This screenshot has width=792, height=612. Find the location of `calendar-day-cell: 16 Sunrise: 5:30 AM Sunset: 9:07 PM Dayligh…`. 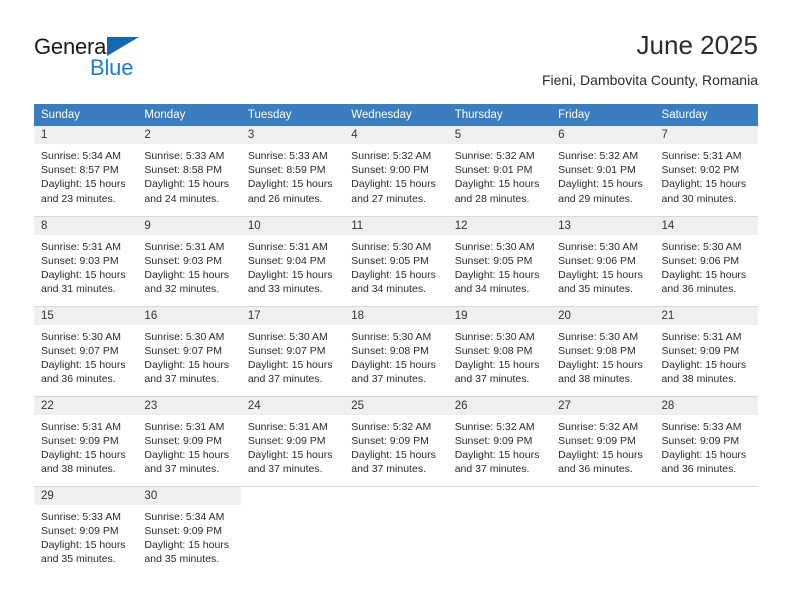

calendar-day-cell: 16 Sunrise: 5:30 AM Sunset: 9:07 PM Dayligh… is located at coordinates (189, 350).